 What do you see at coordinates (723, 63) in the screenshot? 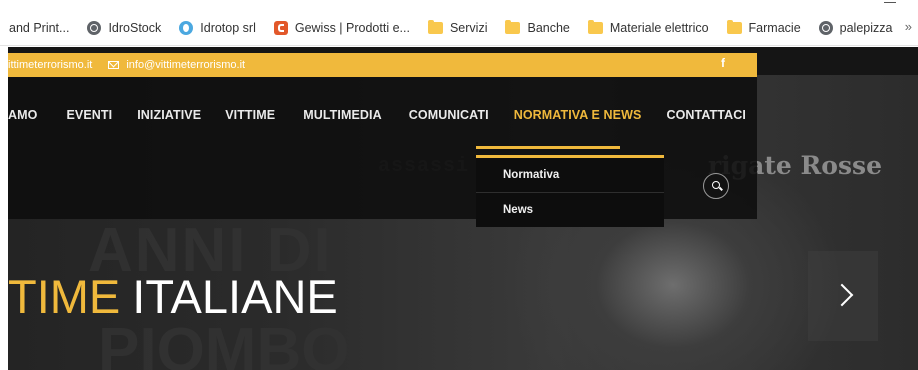
I see `facebook-icon: f` at bounding box center [723, 63].